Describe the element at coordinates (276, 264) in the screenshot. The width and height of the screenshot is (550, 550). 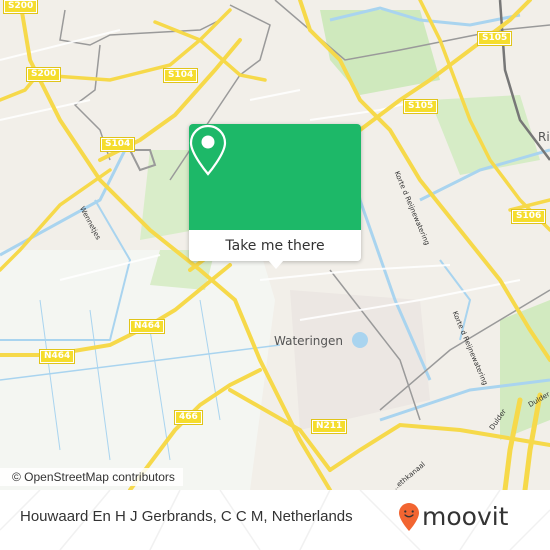
I see `popup-tail` at that location.